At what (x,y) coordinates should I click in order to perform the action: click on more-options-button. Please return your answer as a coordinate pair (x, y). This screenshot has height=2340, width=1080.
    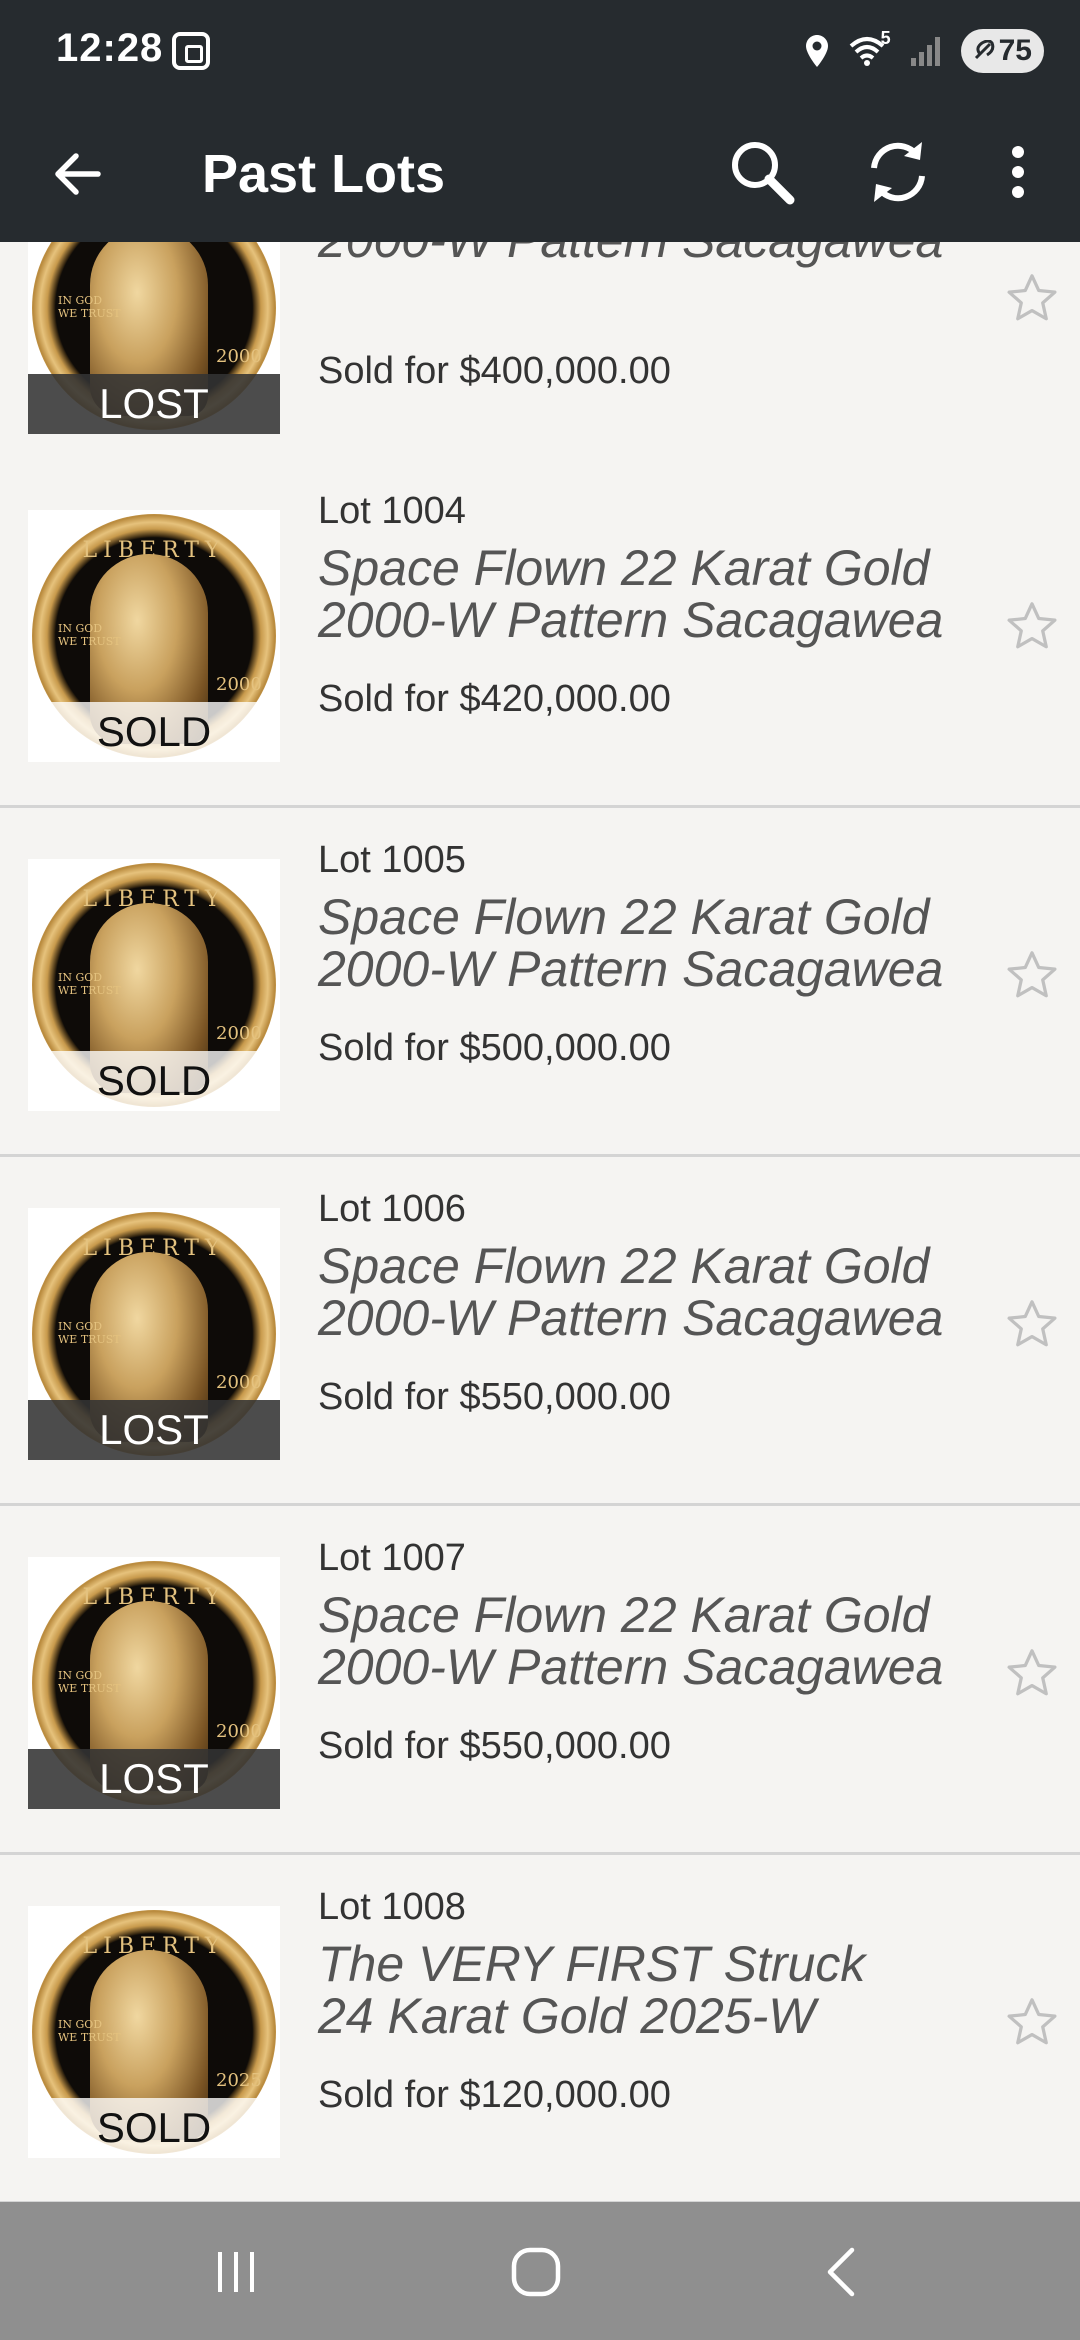
    Looking at the image, I should click on (1018, 172).